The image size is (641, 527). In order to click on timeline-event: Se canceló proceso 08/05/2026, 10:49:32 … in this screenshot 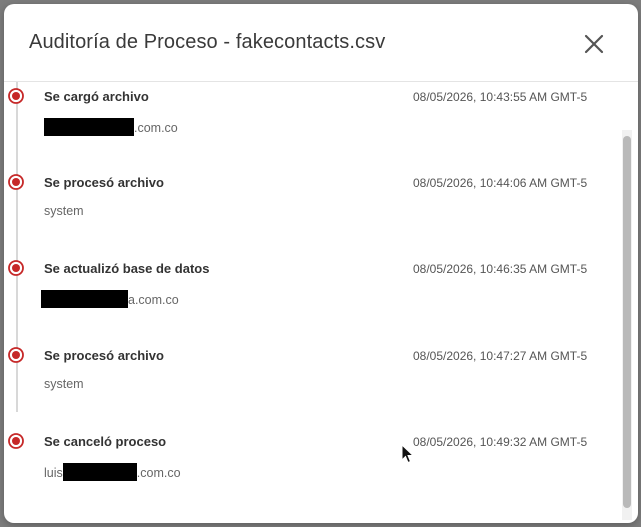, I will do `click(314, 467)`.